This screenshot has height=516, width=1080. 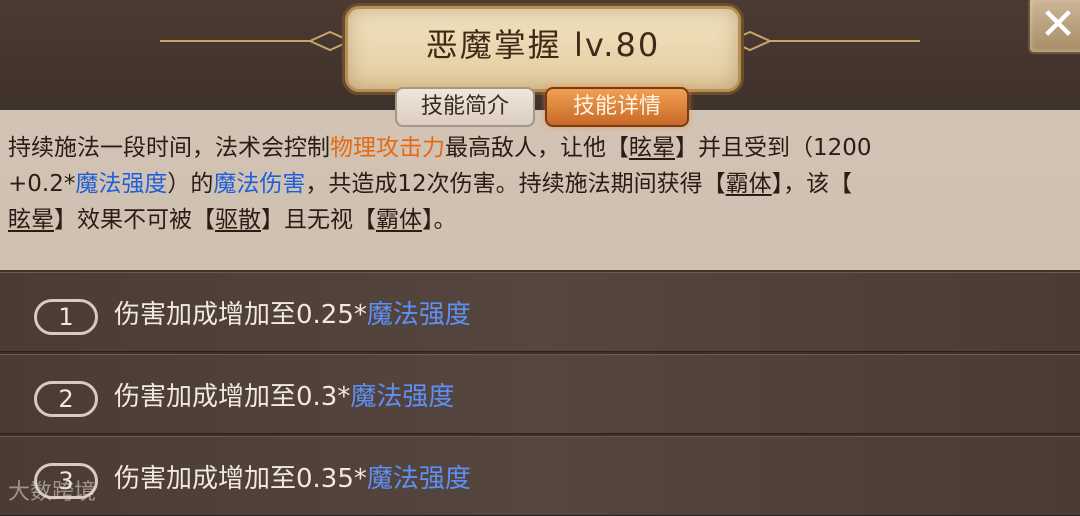 I want to click on desc-text: 】。, so click(x=439, y=220).